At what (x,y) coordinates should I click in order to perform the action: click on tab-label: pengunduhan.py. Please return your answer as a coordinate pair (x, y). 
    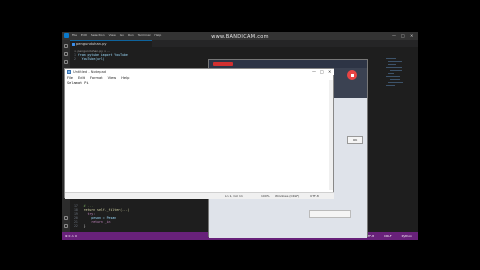
    Looking at the image, I should click on (91, 43).